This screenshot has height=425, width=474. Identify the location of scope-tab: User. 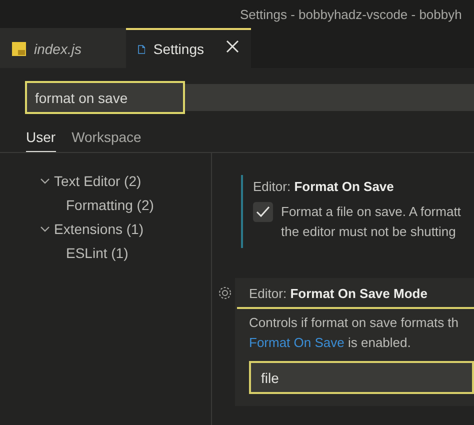
(41, 140).